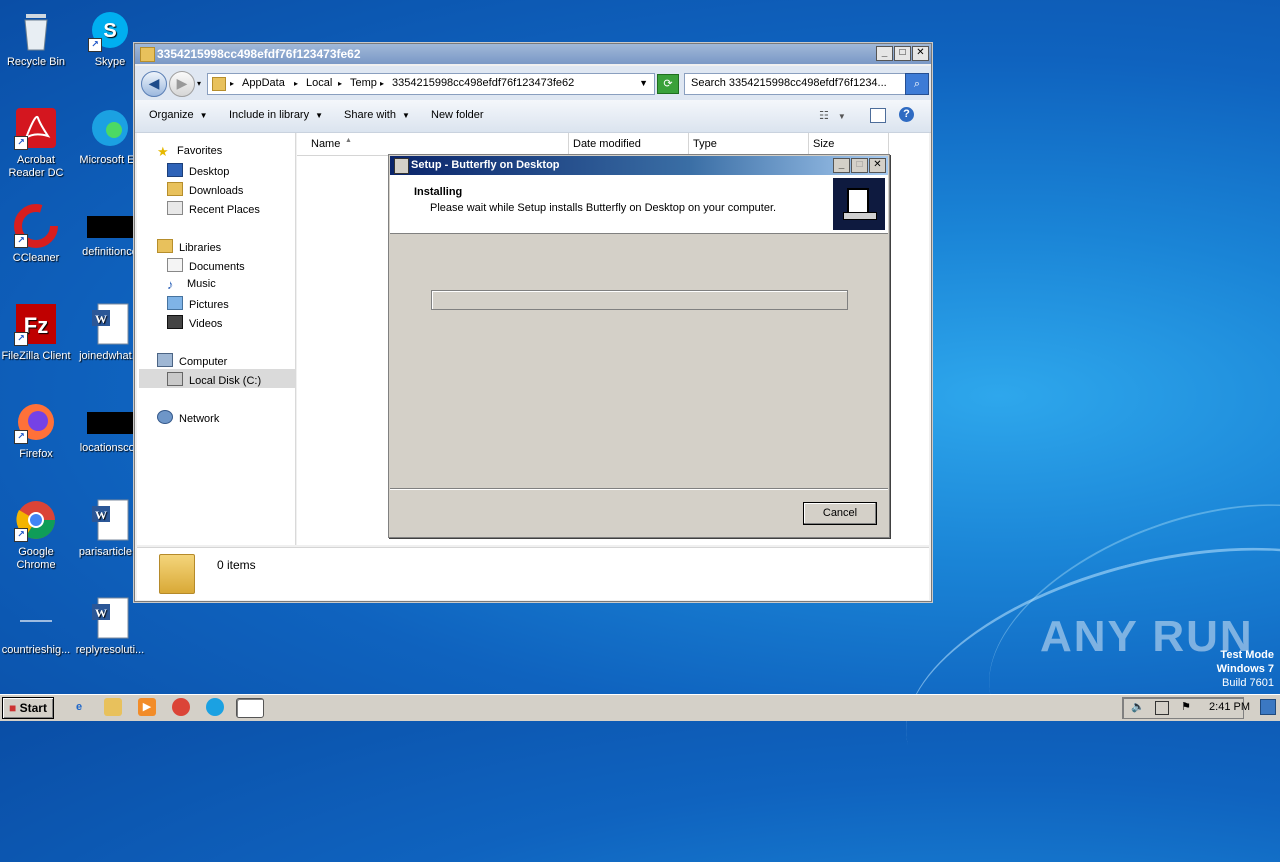 The width and height of the screenshot is (1280, 862). Describe the element at coordinates (21, 437) in the screenshot. I see `shortcut-arrow-icon: ↗` at that location.